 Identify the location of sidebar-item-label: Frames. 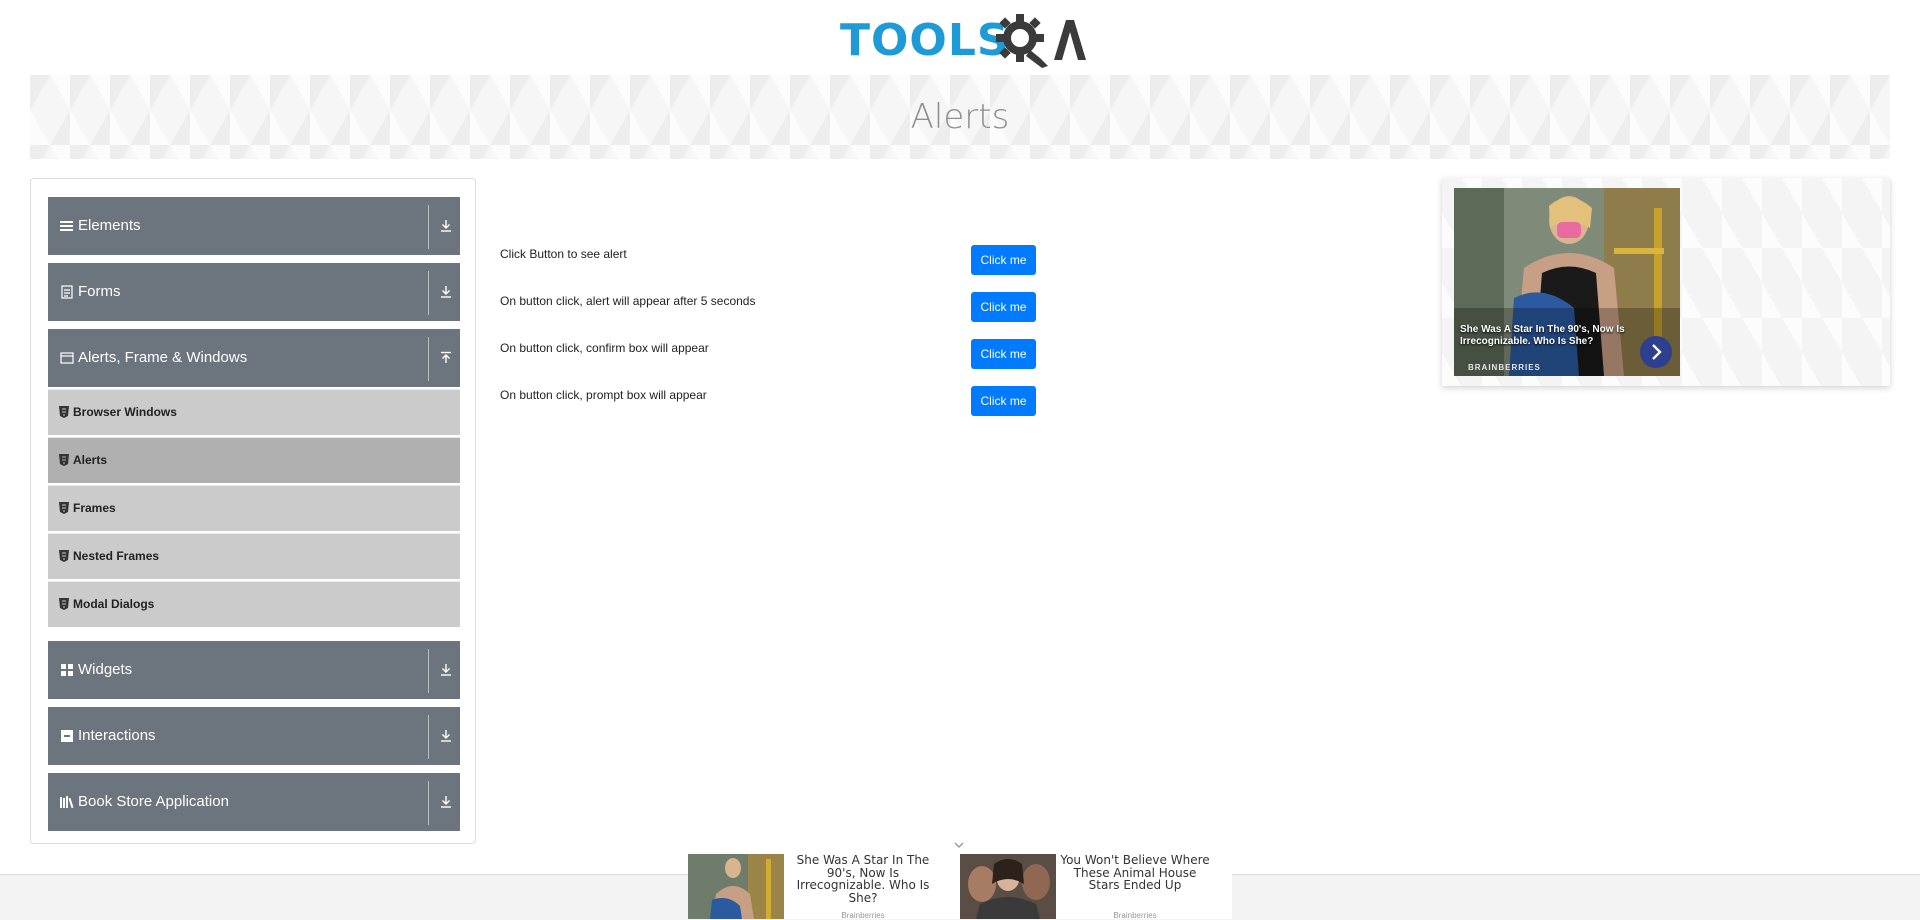
(94, 508).